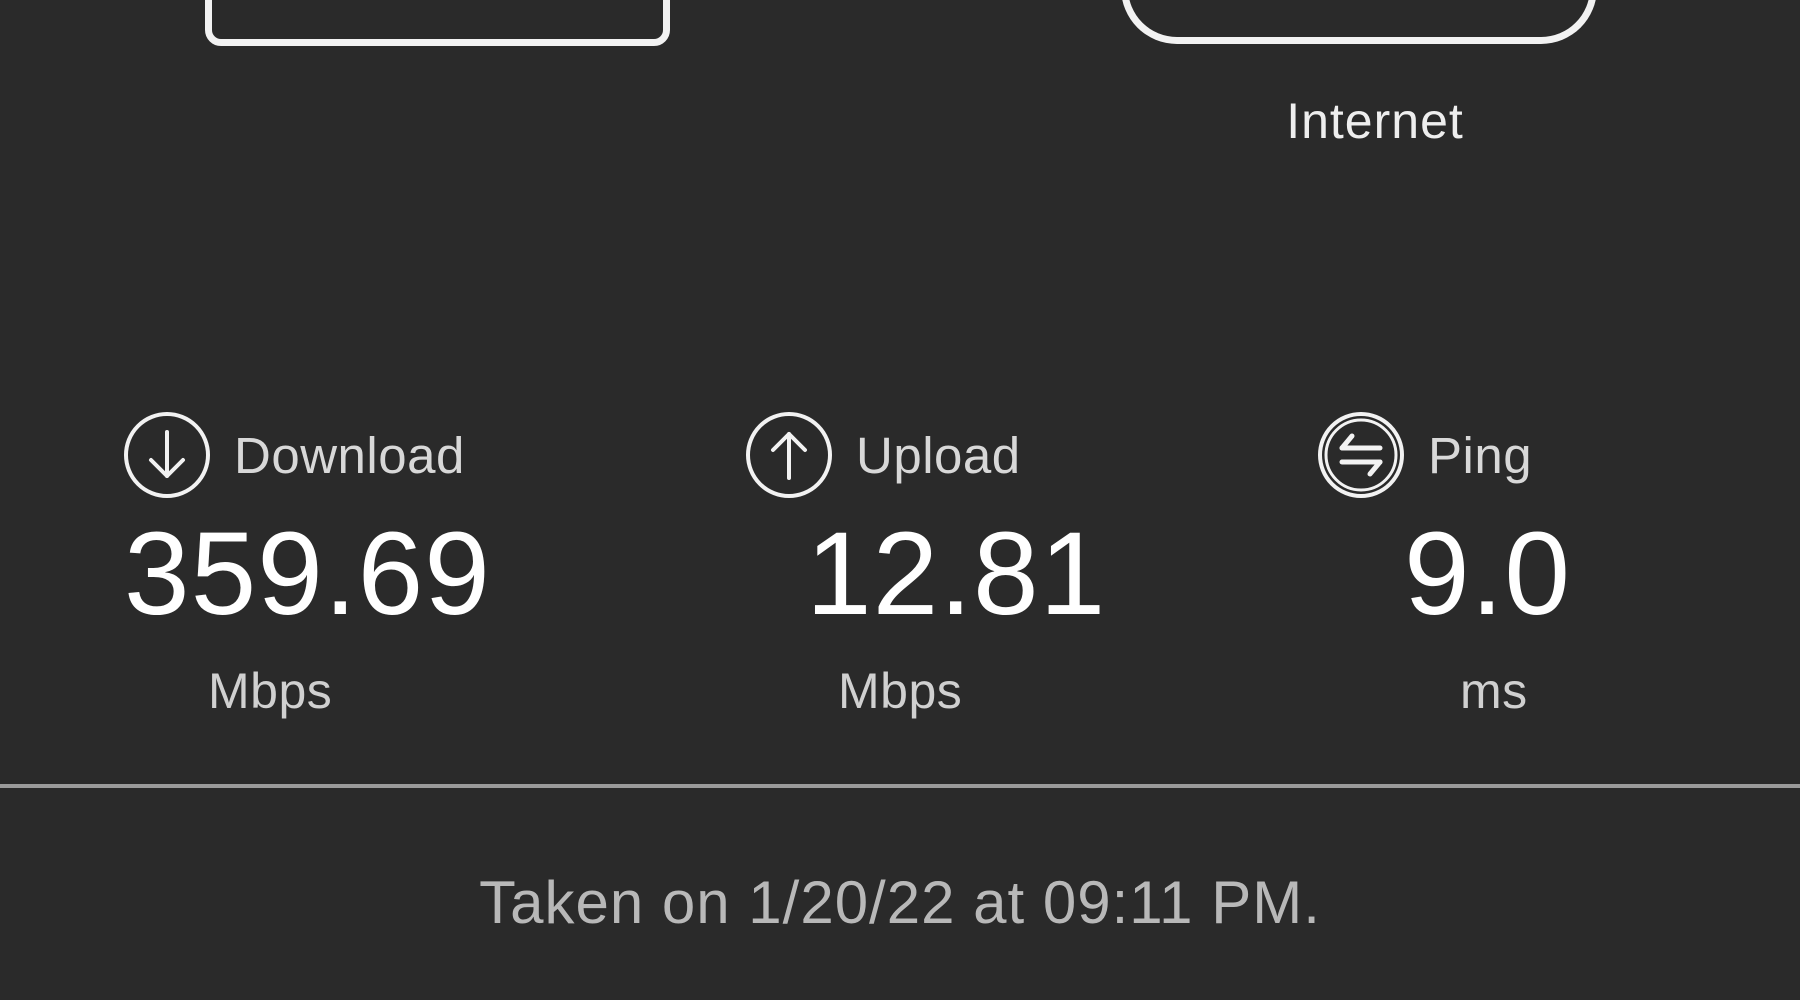  What do you see at coordinates (900, 786) in the screenshot?
I see `divider` at bounding box center [900, 786].